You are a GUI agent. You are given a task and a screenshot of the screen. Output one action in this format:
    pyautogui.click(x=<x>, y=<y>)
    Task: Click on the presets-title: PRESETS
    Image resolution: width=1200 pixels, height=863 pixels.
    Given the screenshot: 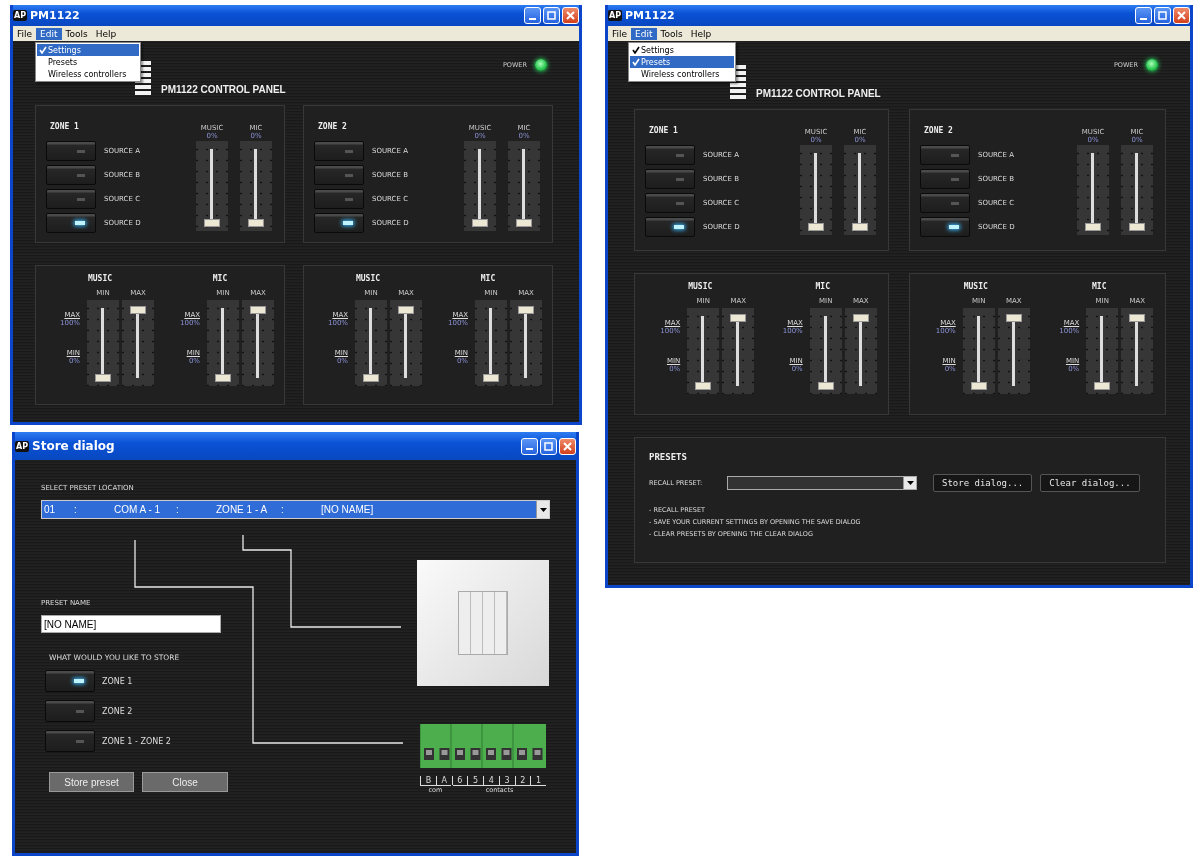 What is the action you would take?
    pyautogui.click(x=668, y=457)
    